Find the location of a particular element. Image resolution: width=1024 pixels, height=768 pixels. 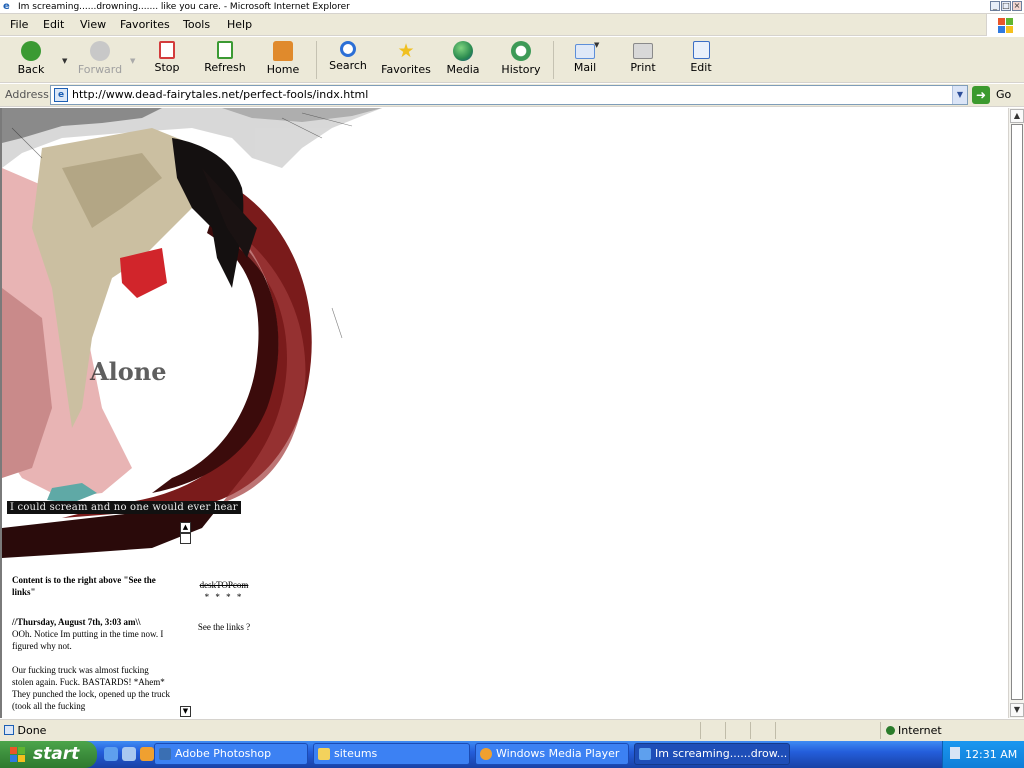

media-globe-icon is located at coordinates (463, 51).